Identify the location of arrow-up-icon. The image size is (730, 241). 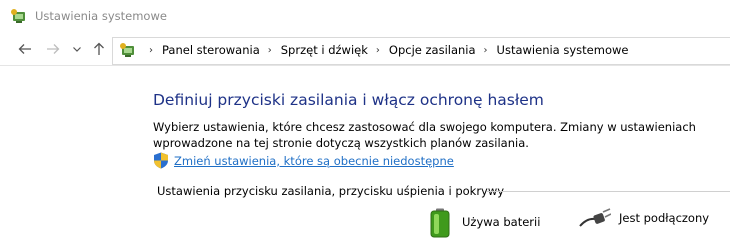
(99, 48).